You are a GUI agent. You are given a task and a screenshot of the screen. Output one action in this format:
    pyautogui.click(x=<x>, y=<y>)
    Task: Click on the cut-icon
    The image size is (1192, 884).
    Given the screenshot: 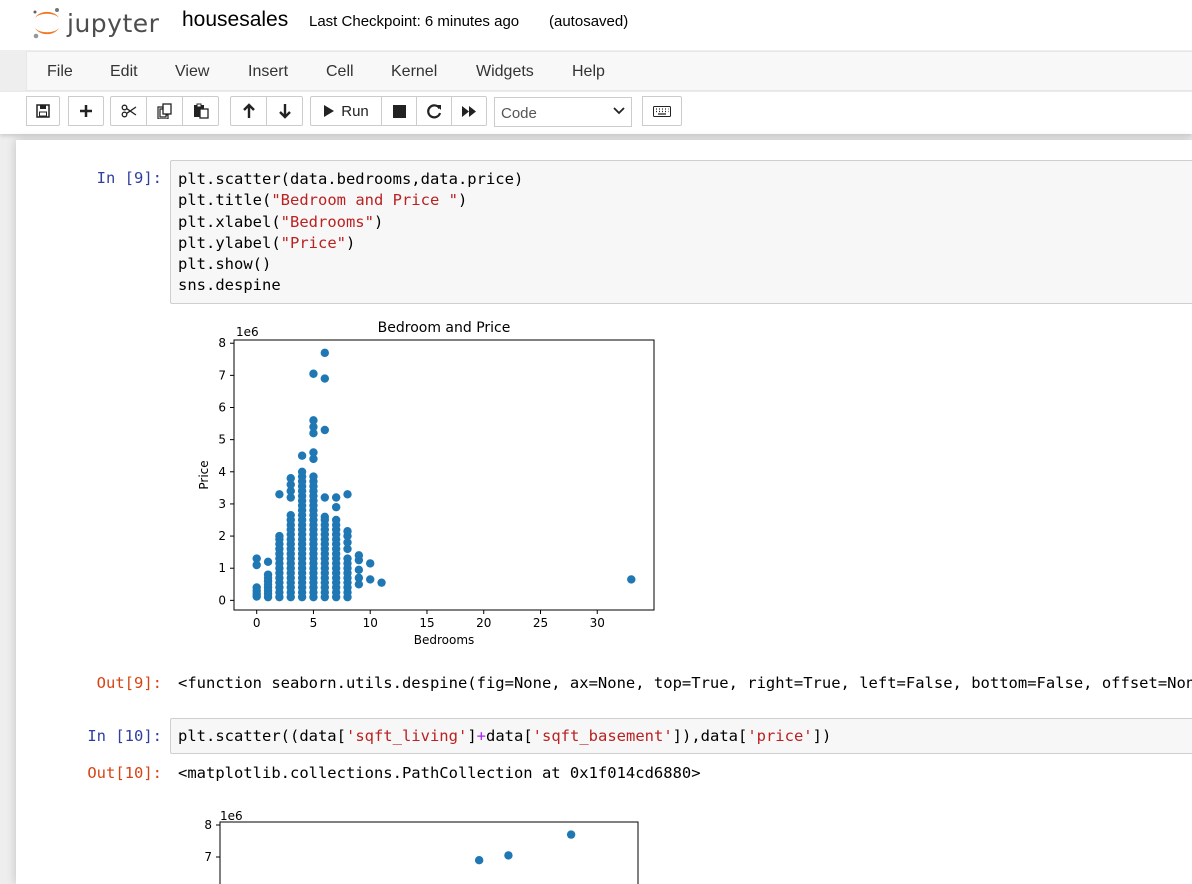 What is the action you would take?
    pyautogui.click(x=128, y=111)
    